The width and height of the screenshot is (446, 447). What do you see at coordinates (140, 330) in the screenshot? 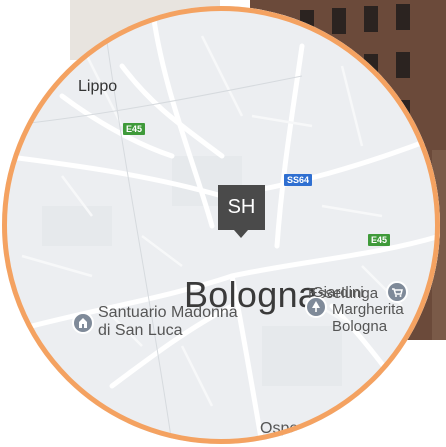
I see `poi-label-santuario-line2: di San Luca` at bounding box center [140, 330].